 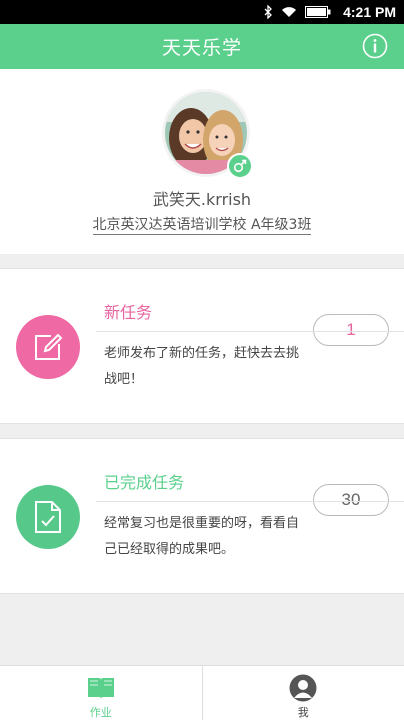 I want to click on new-task-count: 1, so click(x=351, y=330).